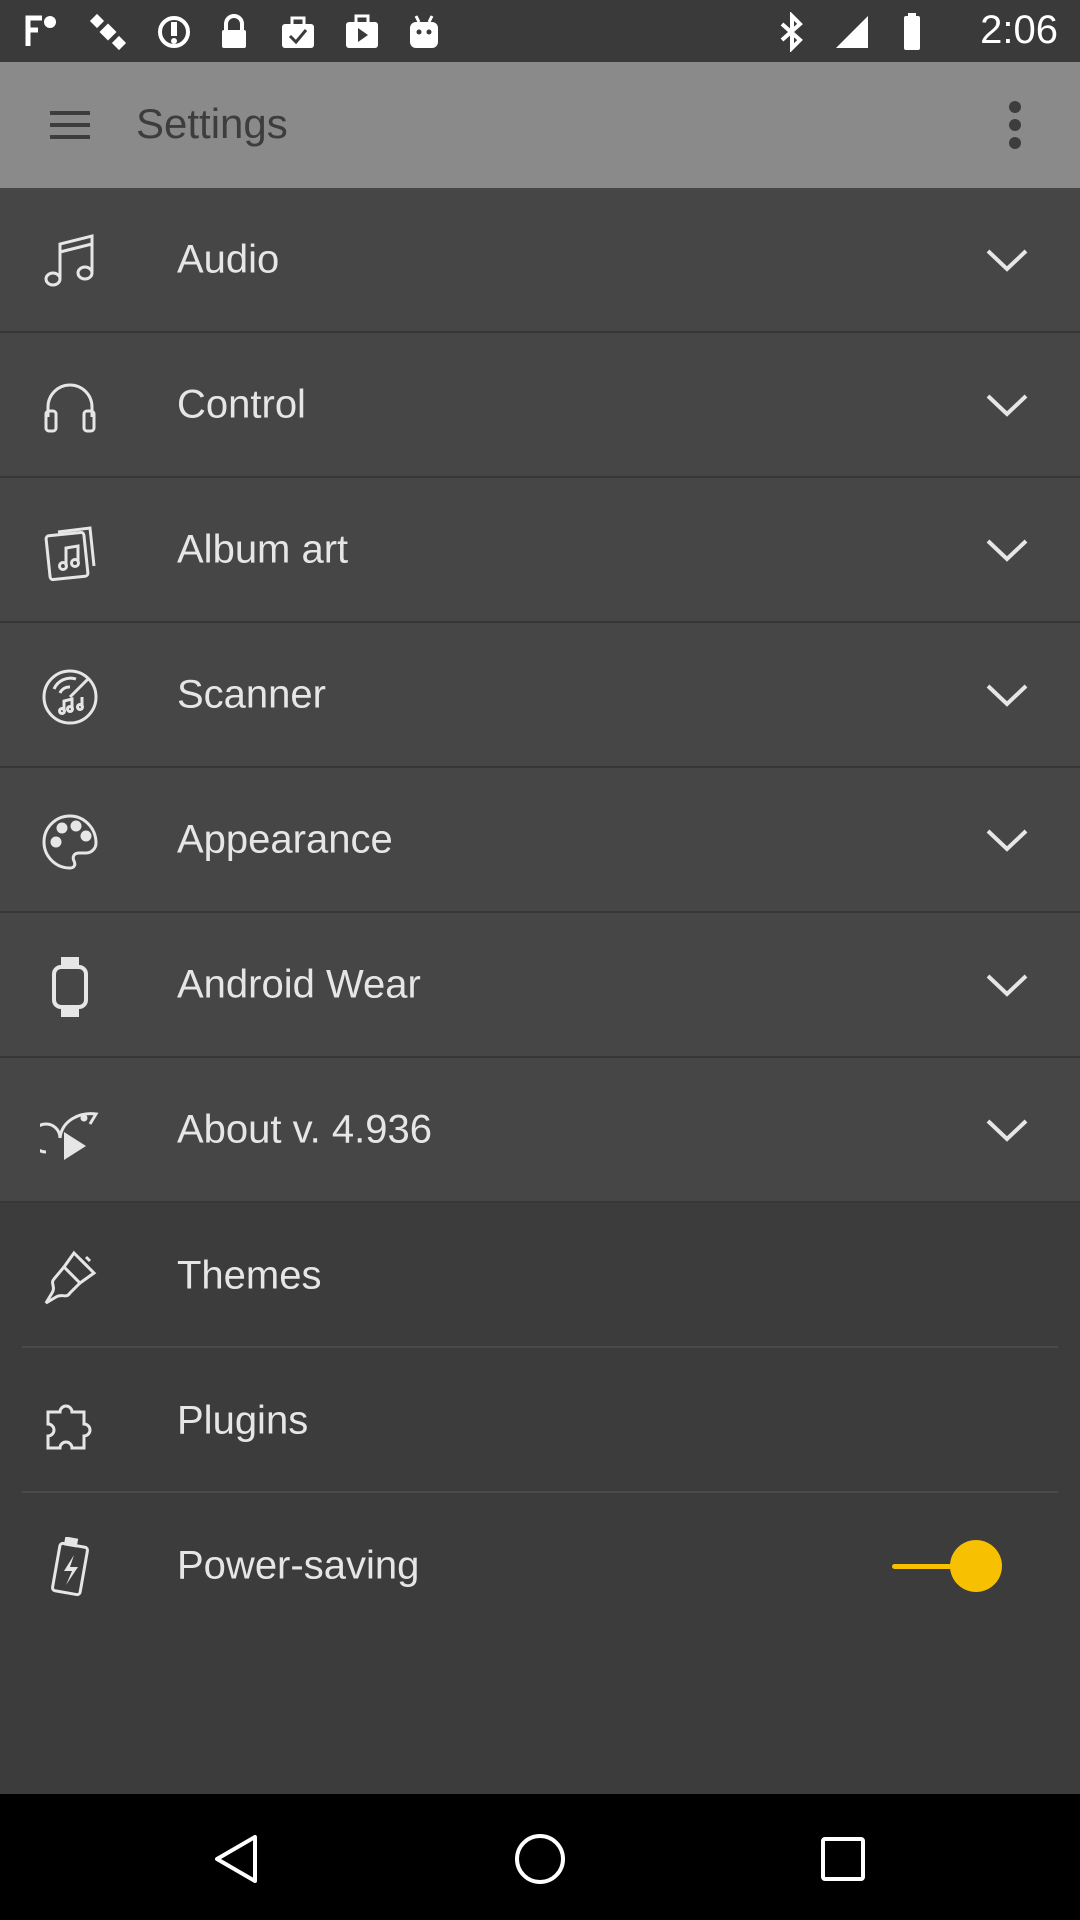 The image size is (1080, 1920). I want to click on album-art-icon, so click(70, 552).